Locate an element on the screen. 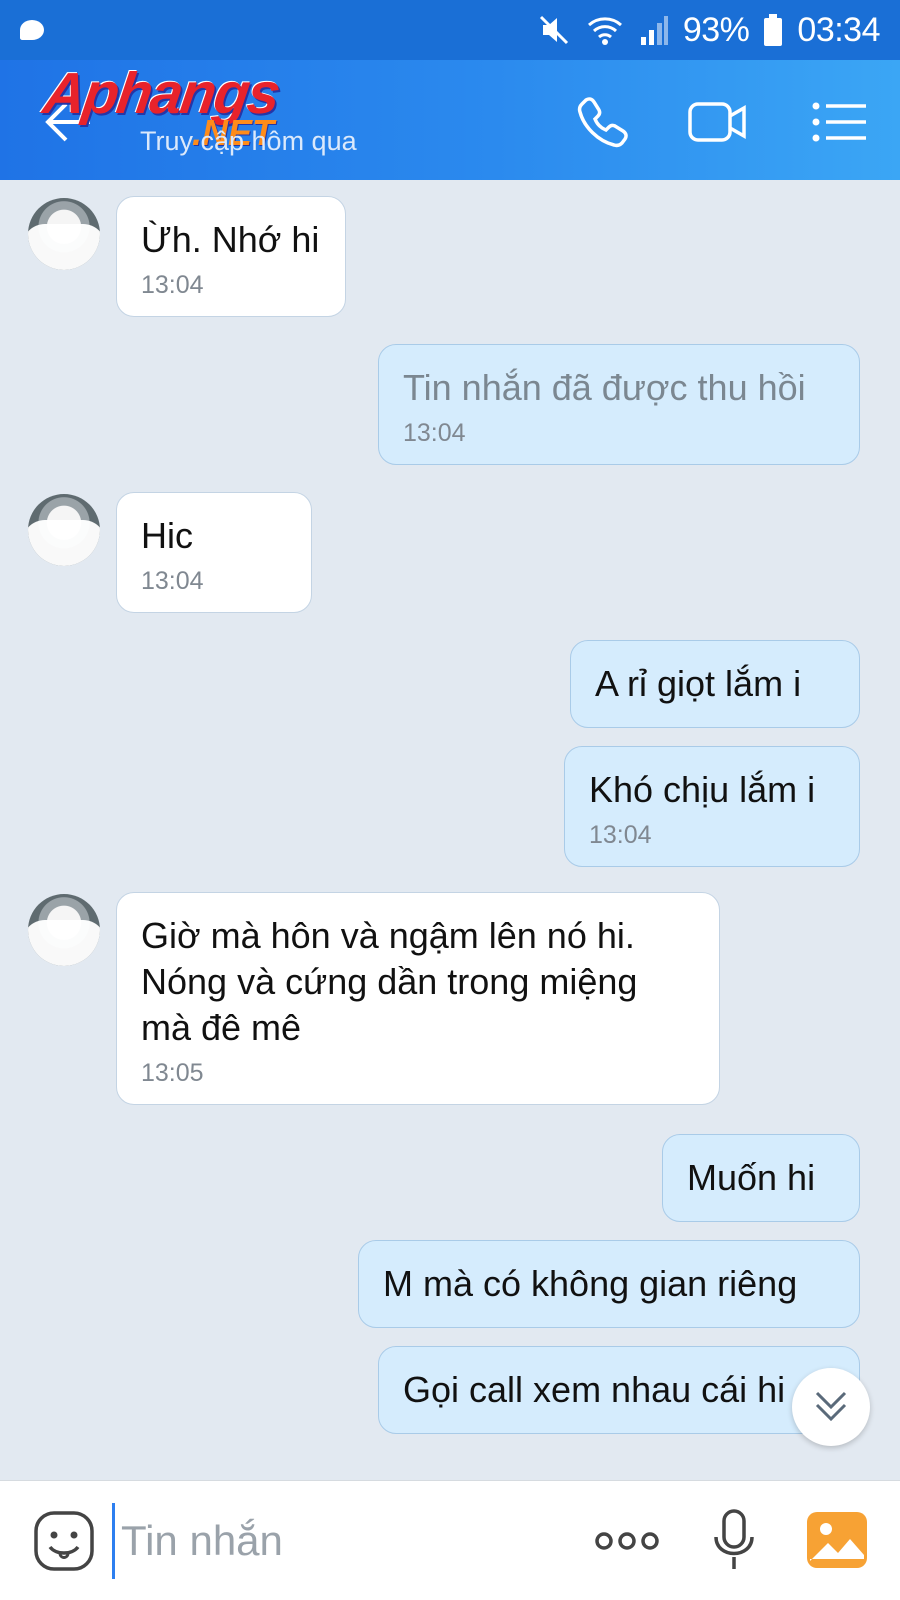 This screenshot has width=900, height=1600. message-bubble-outgoing: M mà có không gian riêng is located at coordinates (609, 1284).